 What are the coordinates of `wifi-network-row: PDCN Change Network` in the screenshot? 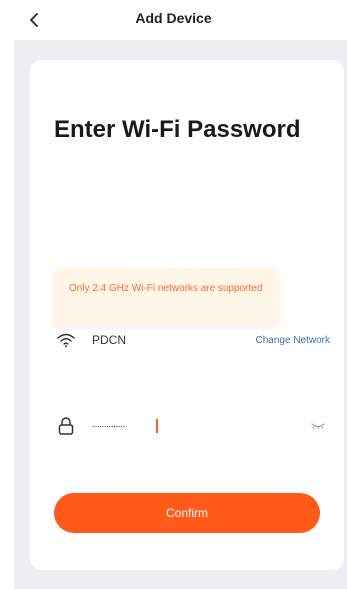 It's located at (192, 340).